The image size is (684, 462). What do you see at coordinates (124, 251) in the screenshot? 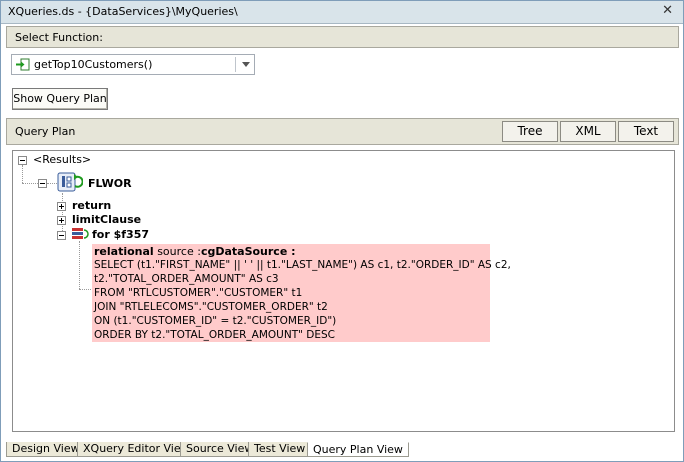
I see `relational-keyword: relational` at bounding box center [124, 251].